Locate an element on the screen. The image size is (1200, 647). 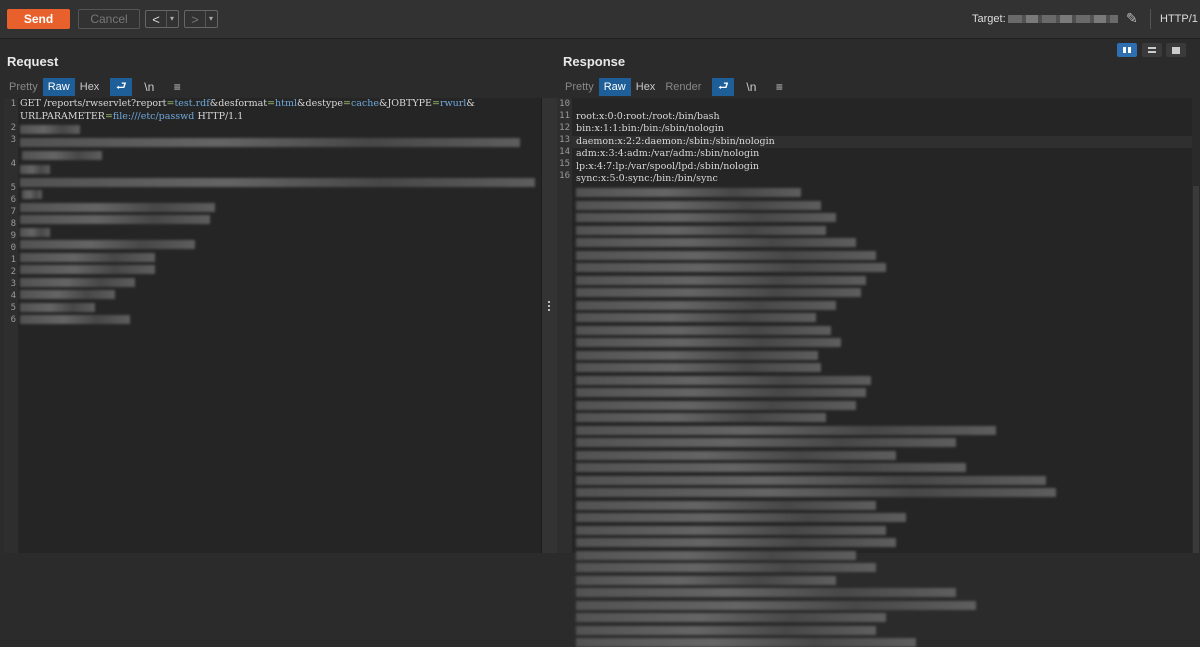
http-version-selector: HTTP/1 is located at coordinates (1179, 19).